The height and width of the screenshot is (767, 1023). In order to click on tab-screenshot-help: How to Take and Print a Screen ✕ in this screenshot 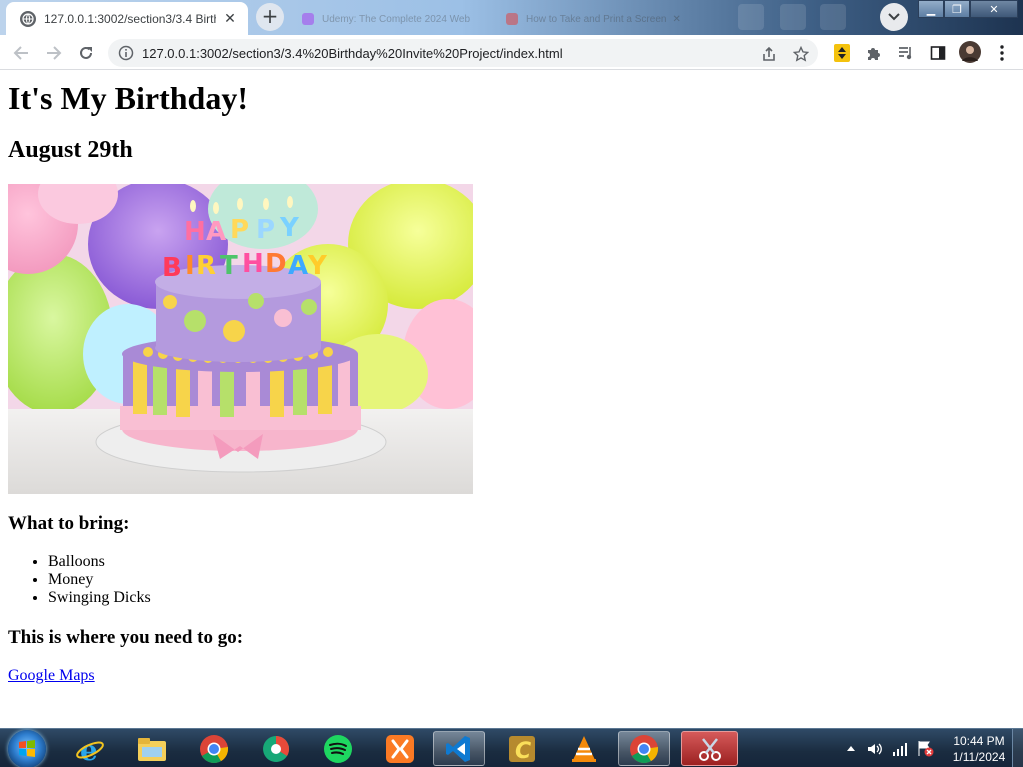, I will do `click(609, 19)`.